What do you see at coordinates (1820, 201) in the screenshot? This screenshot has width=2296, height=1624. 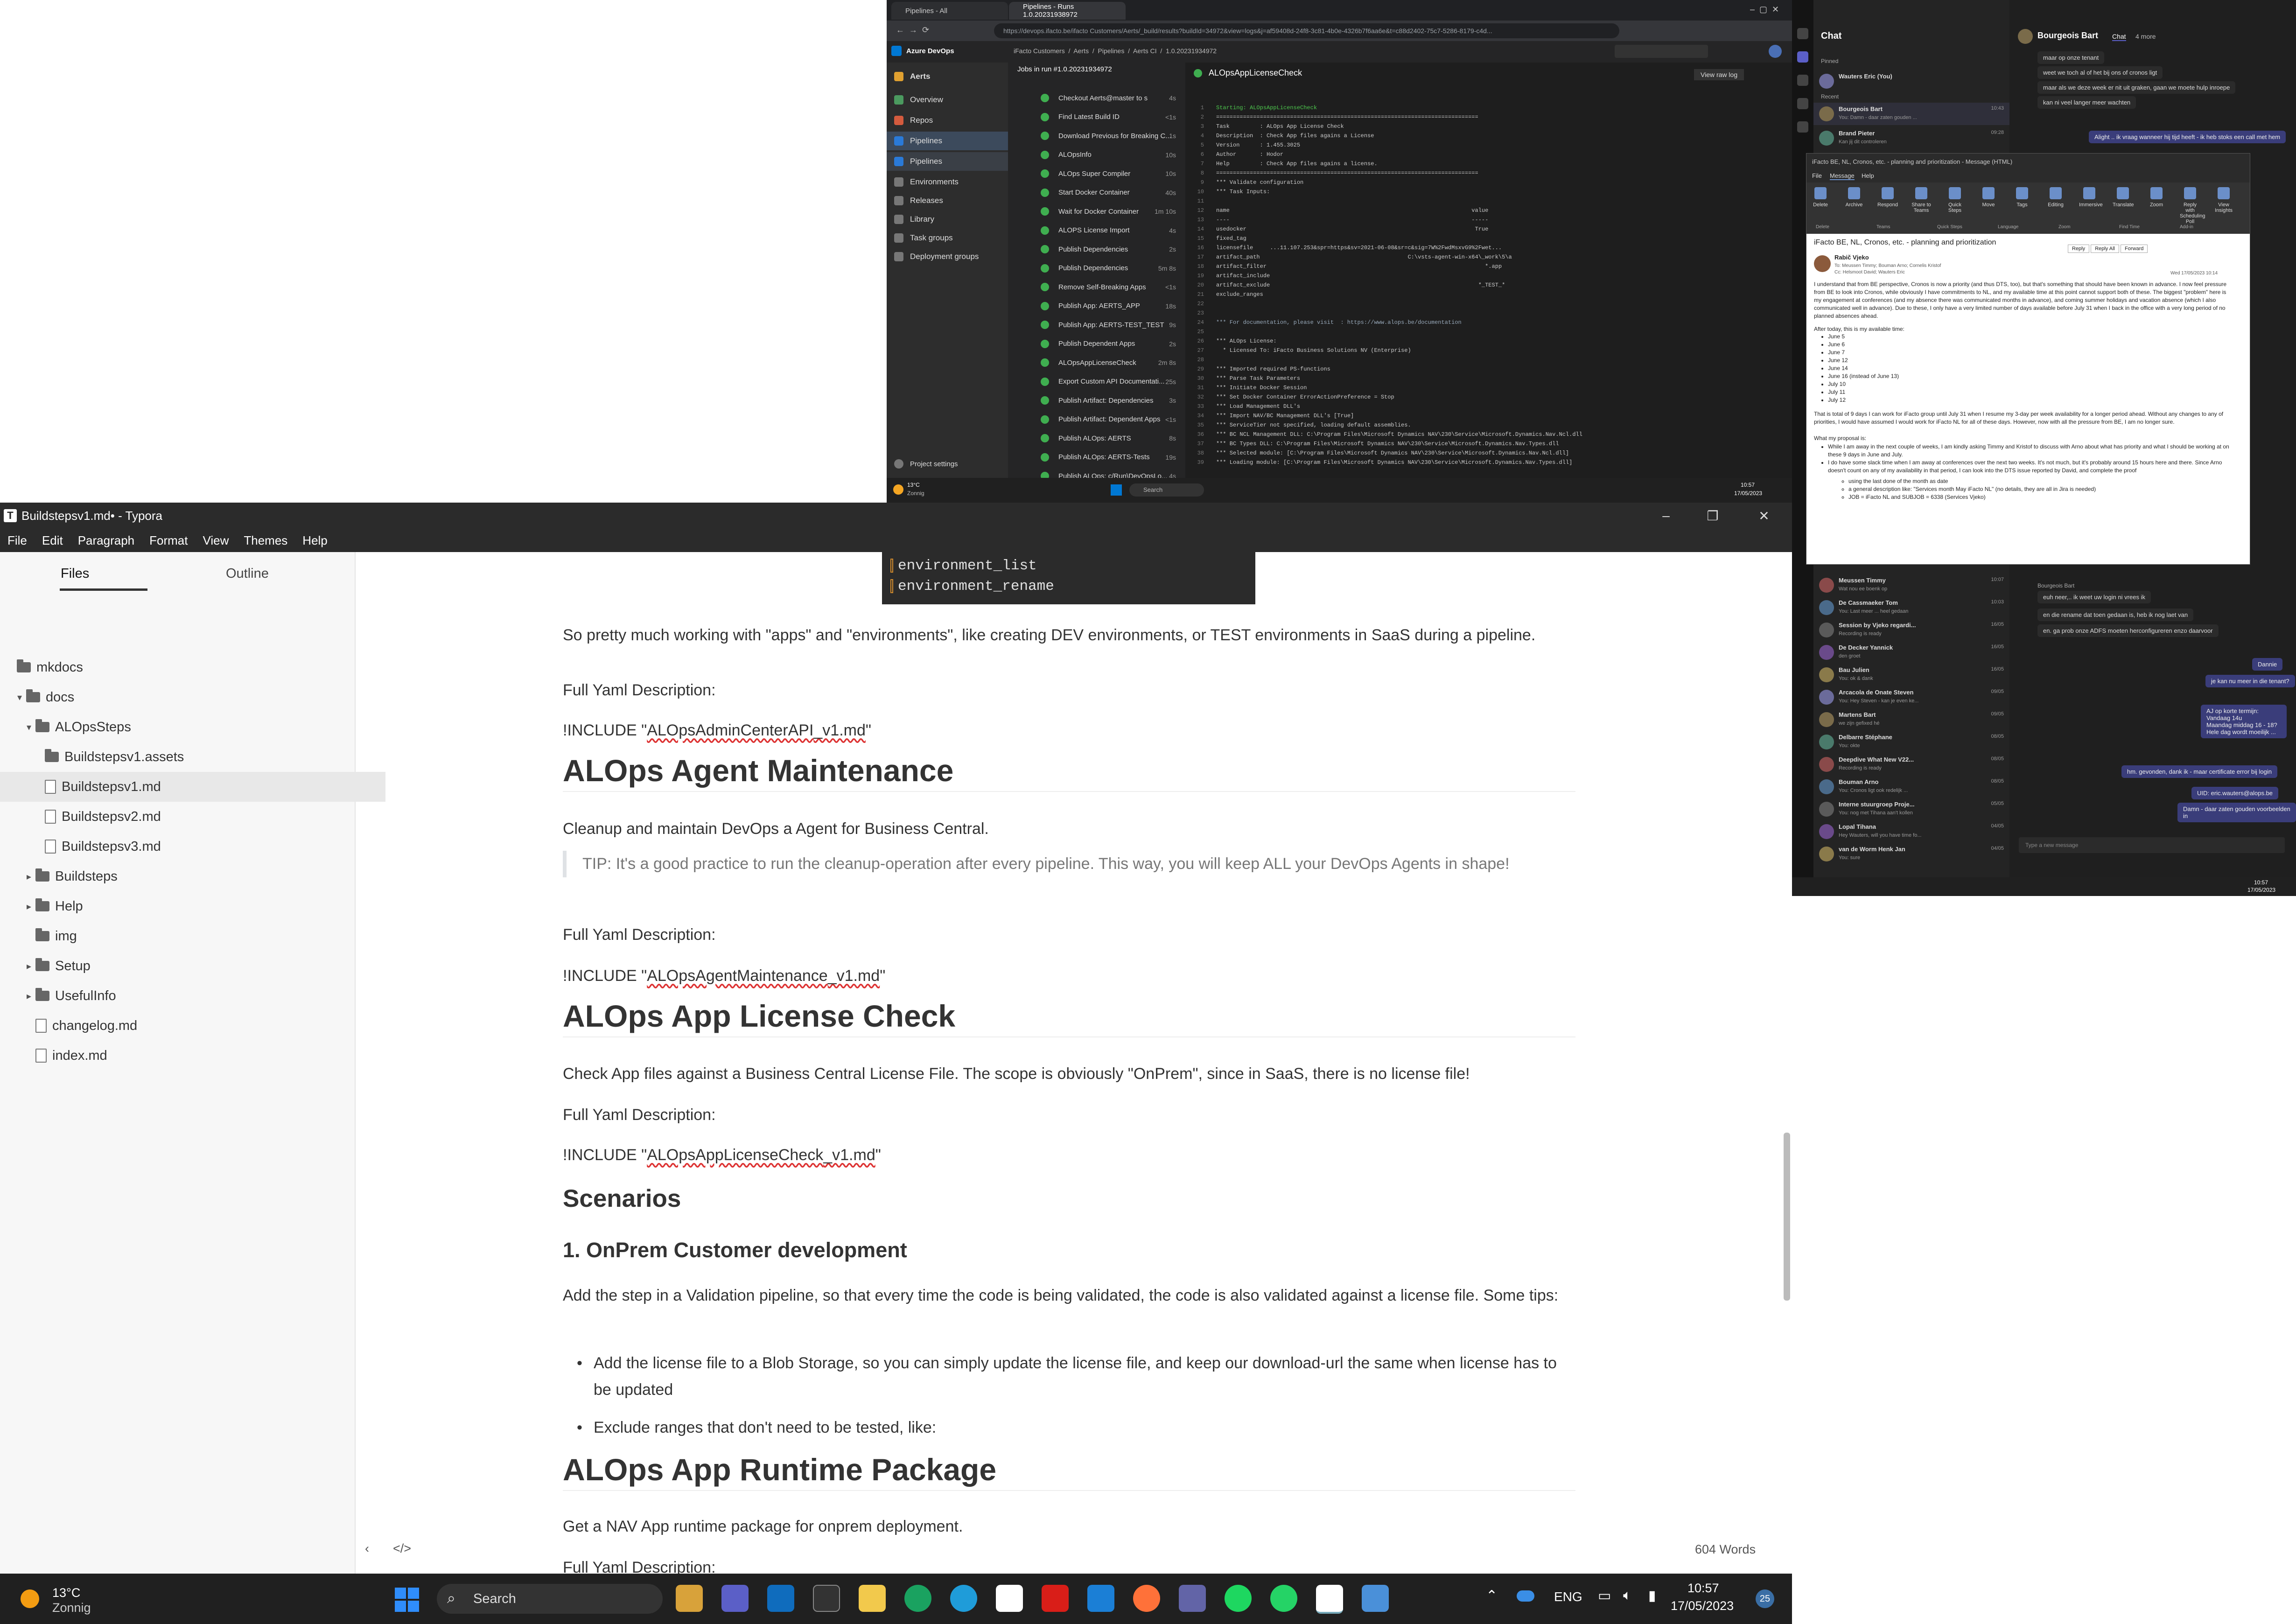 I see `ribbon-button: Delete` at bounding box center [1820, 201].